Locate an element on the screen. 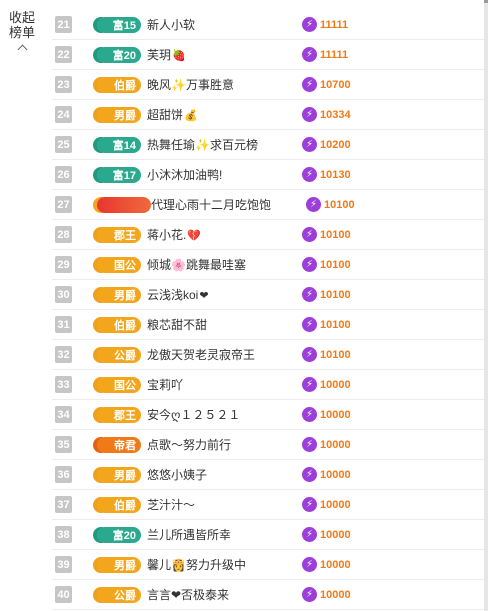 The height and width of the screenshot is (611, 488). user-name-emoji: 🍓 is located at coordinates (179, 56).